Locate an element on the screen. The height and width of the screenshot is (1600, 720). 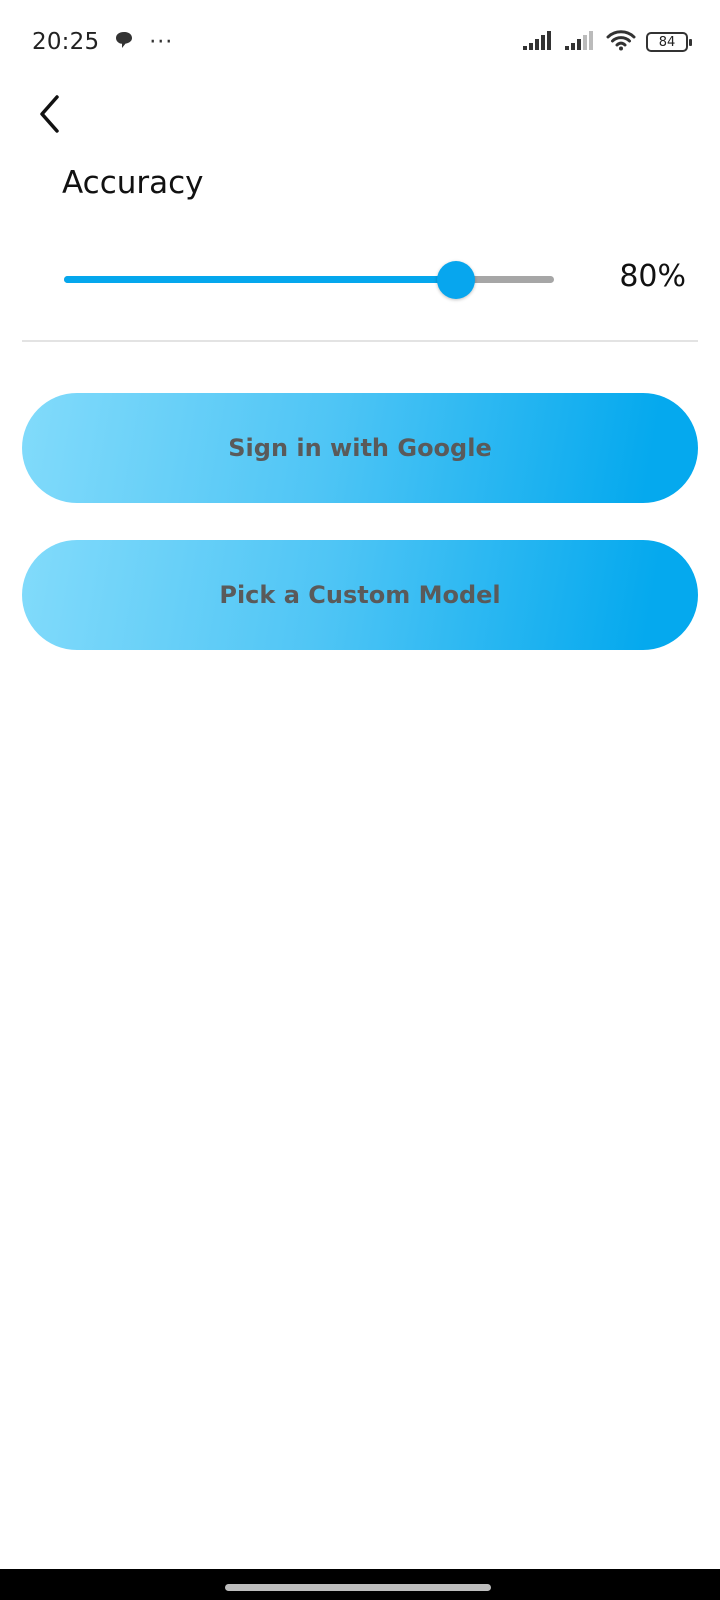
slider-thumb is located at coordinates (456, 280).